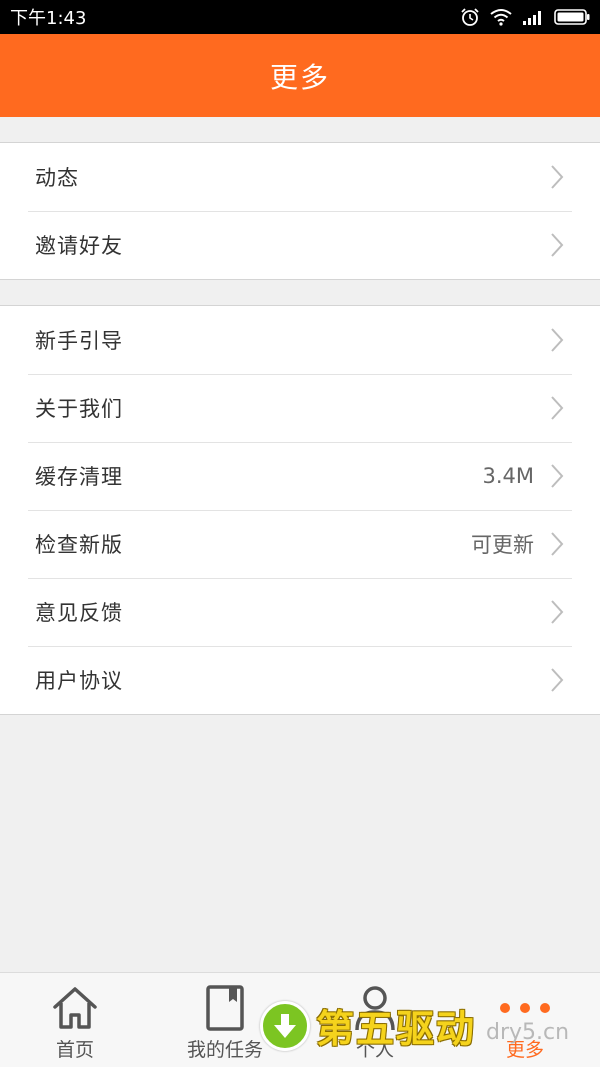 The image size is (600, 1067). What do you see at coordinates (74, 1050) in the screenshot?
I see `tab-label: 首页` at bounding box center [74, 1050].